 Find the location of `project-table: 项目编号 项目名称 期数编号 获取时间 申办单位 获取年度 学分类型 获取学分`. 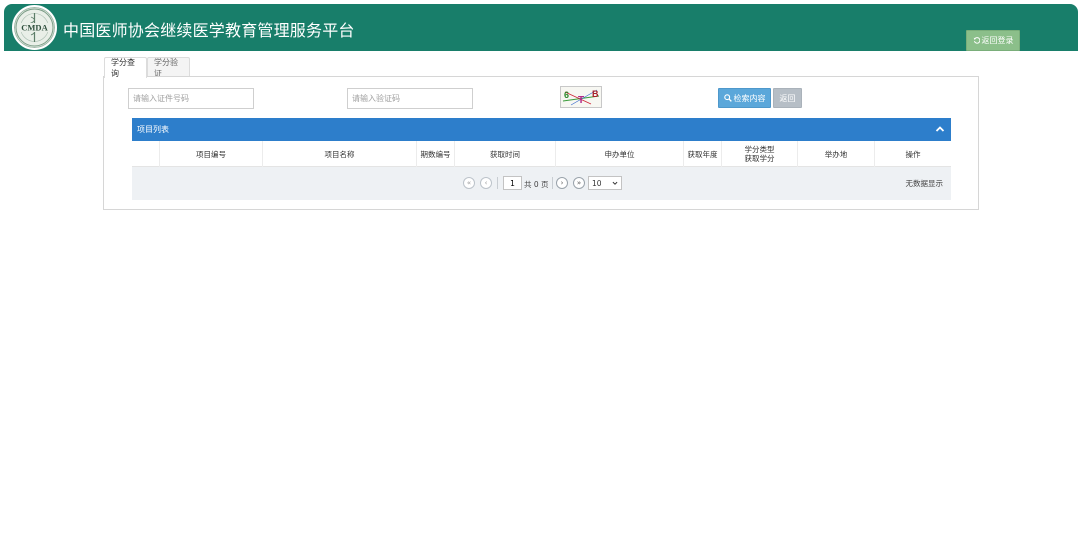

project-table: 项目编号 项目名称 期数编号 获取时间 申办单位 获取年度 学分类型 获取学分 is located at coordinates (541, 154).